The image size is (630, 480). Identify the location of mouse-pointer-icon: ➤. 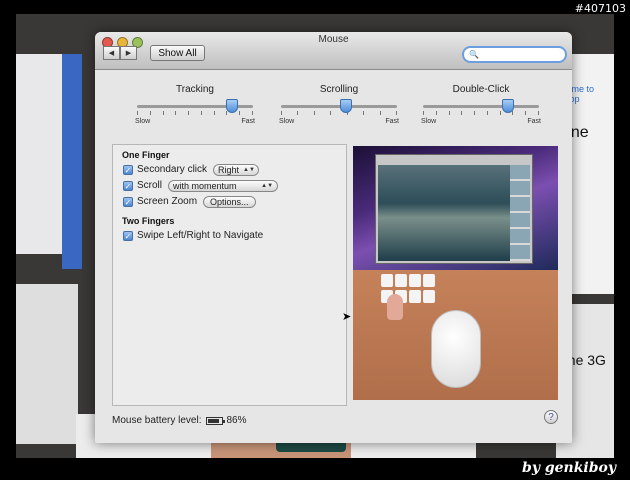
(347, 317).